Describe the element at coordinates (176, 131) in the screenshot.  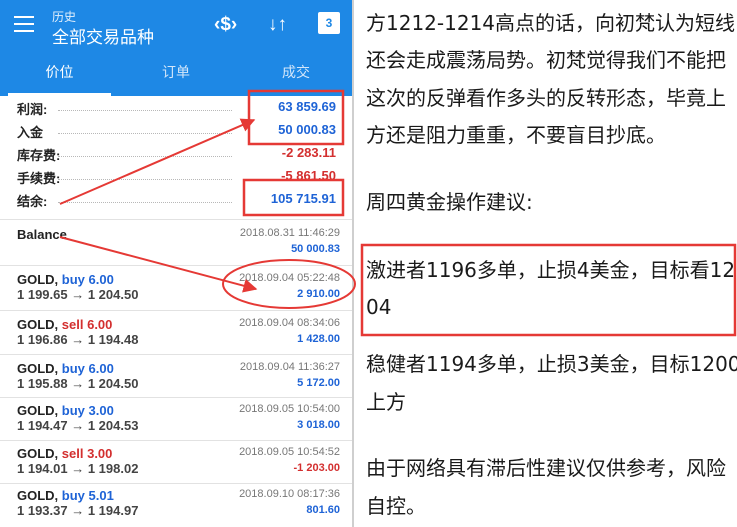
I see `summary-row: 入金 50 000.83` at that location.